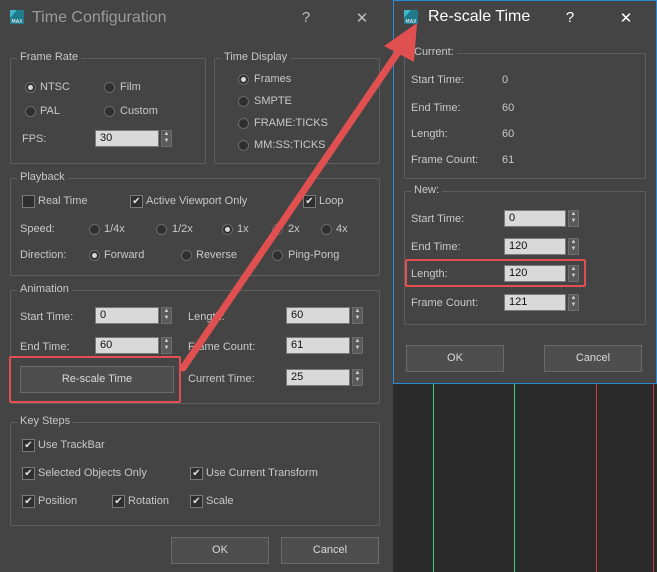 Image resolution: width=657 pixels, height=572 pixels. Describe the element at coordinates (30, 111) in the screenshot. I see `radio-pal` at that location.